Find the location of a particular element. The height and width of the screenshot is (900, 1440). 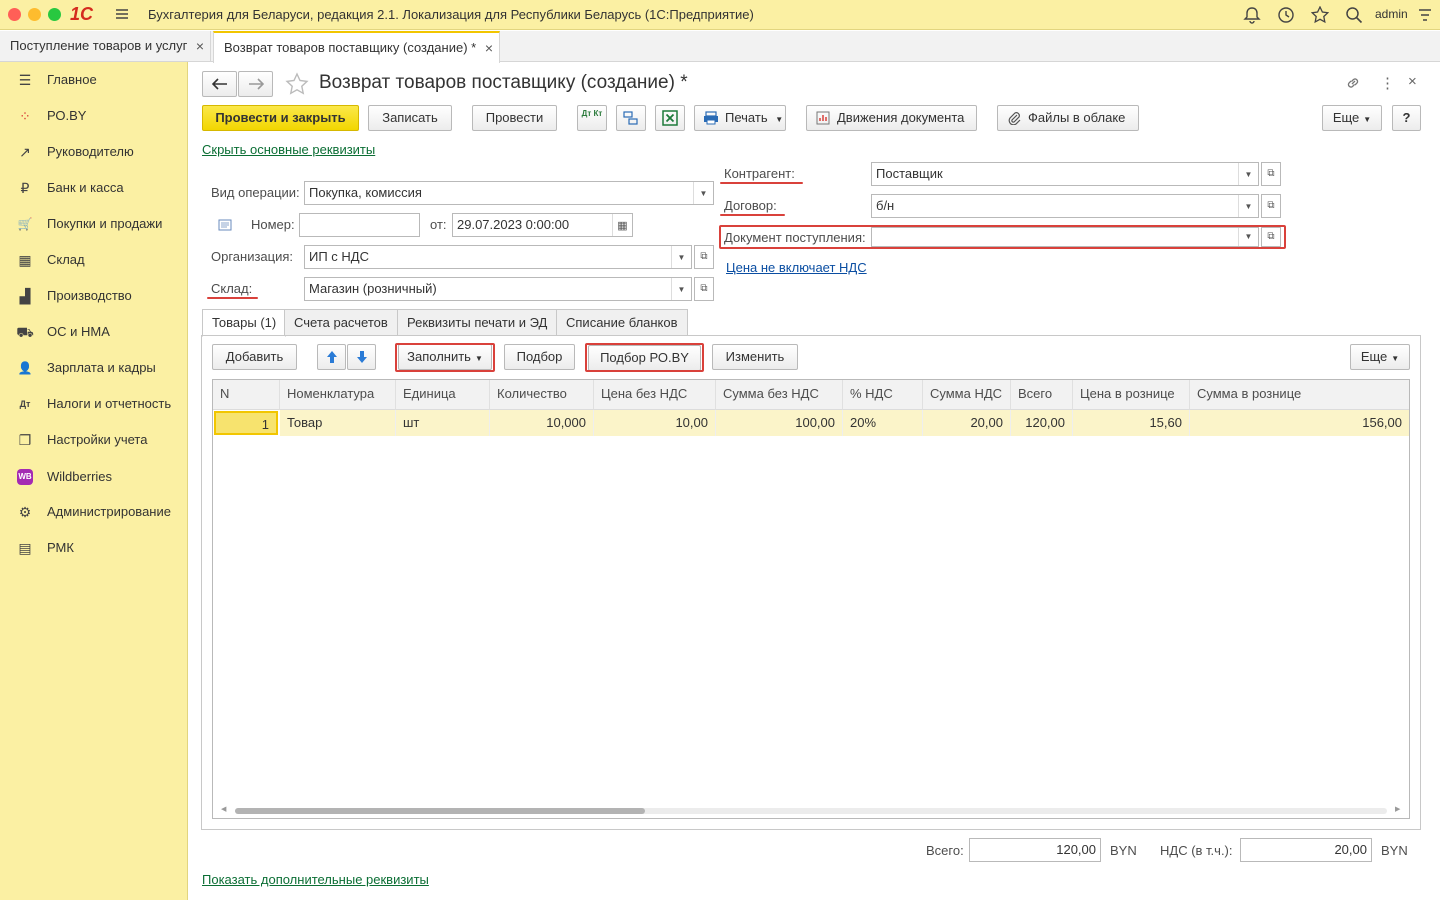

link-icon is located at coordinates (1353, 84).